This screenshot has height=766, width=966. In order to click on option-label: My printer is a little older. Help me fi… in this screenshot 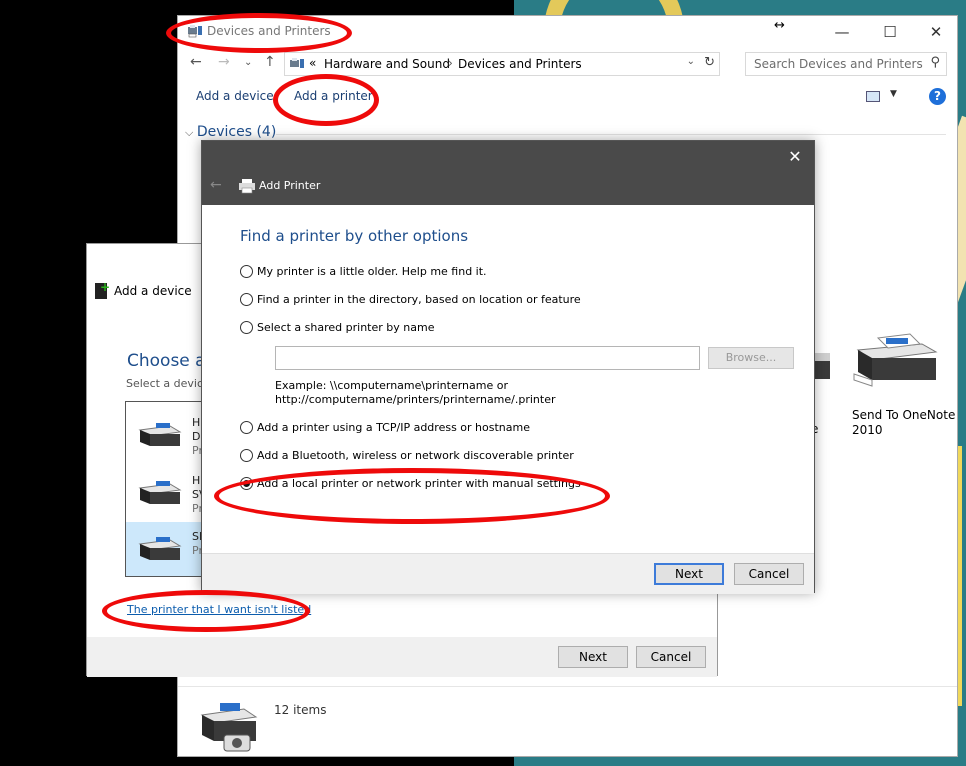, I will do `click(372, 271)`.